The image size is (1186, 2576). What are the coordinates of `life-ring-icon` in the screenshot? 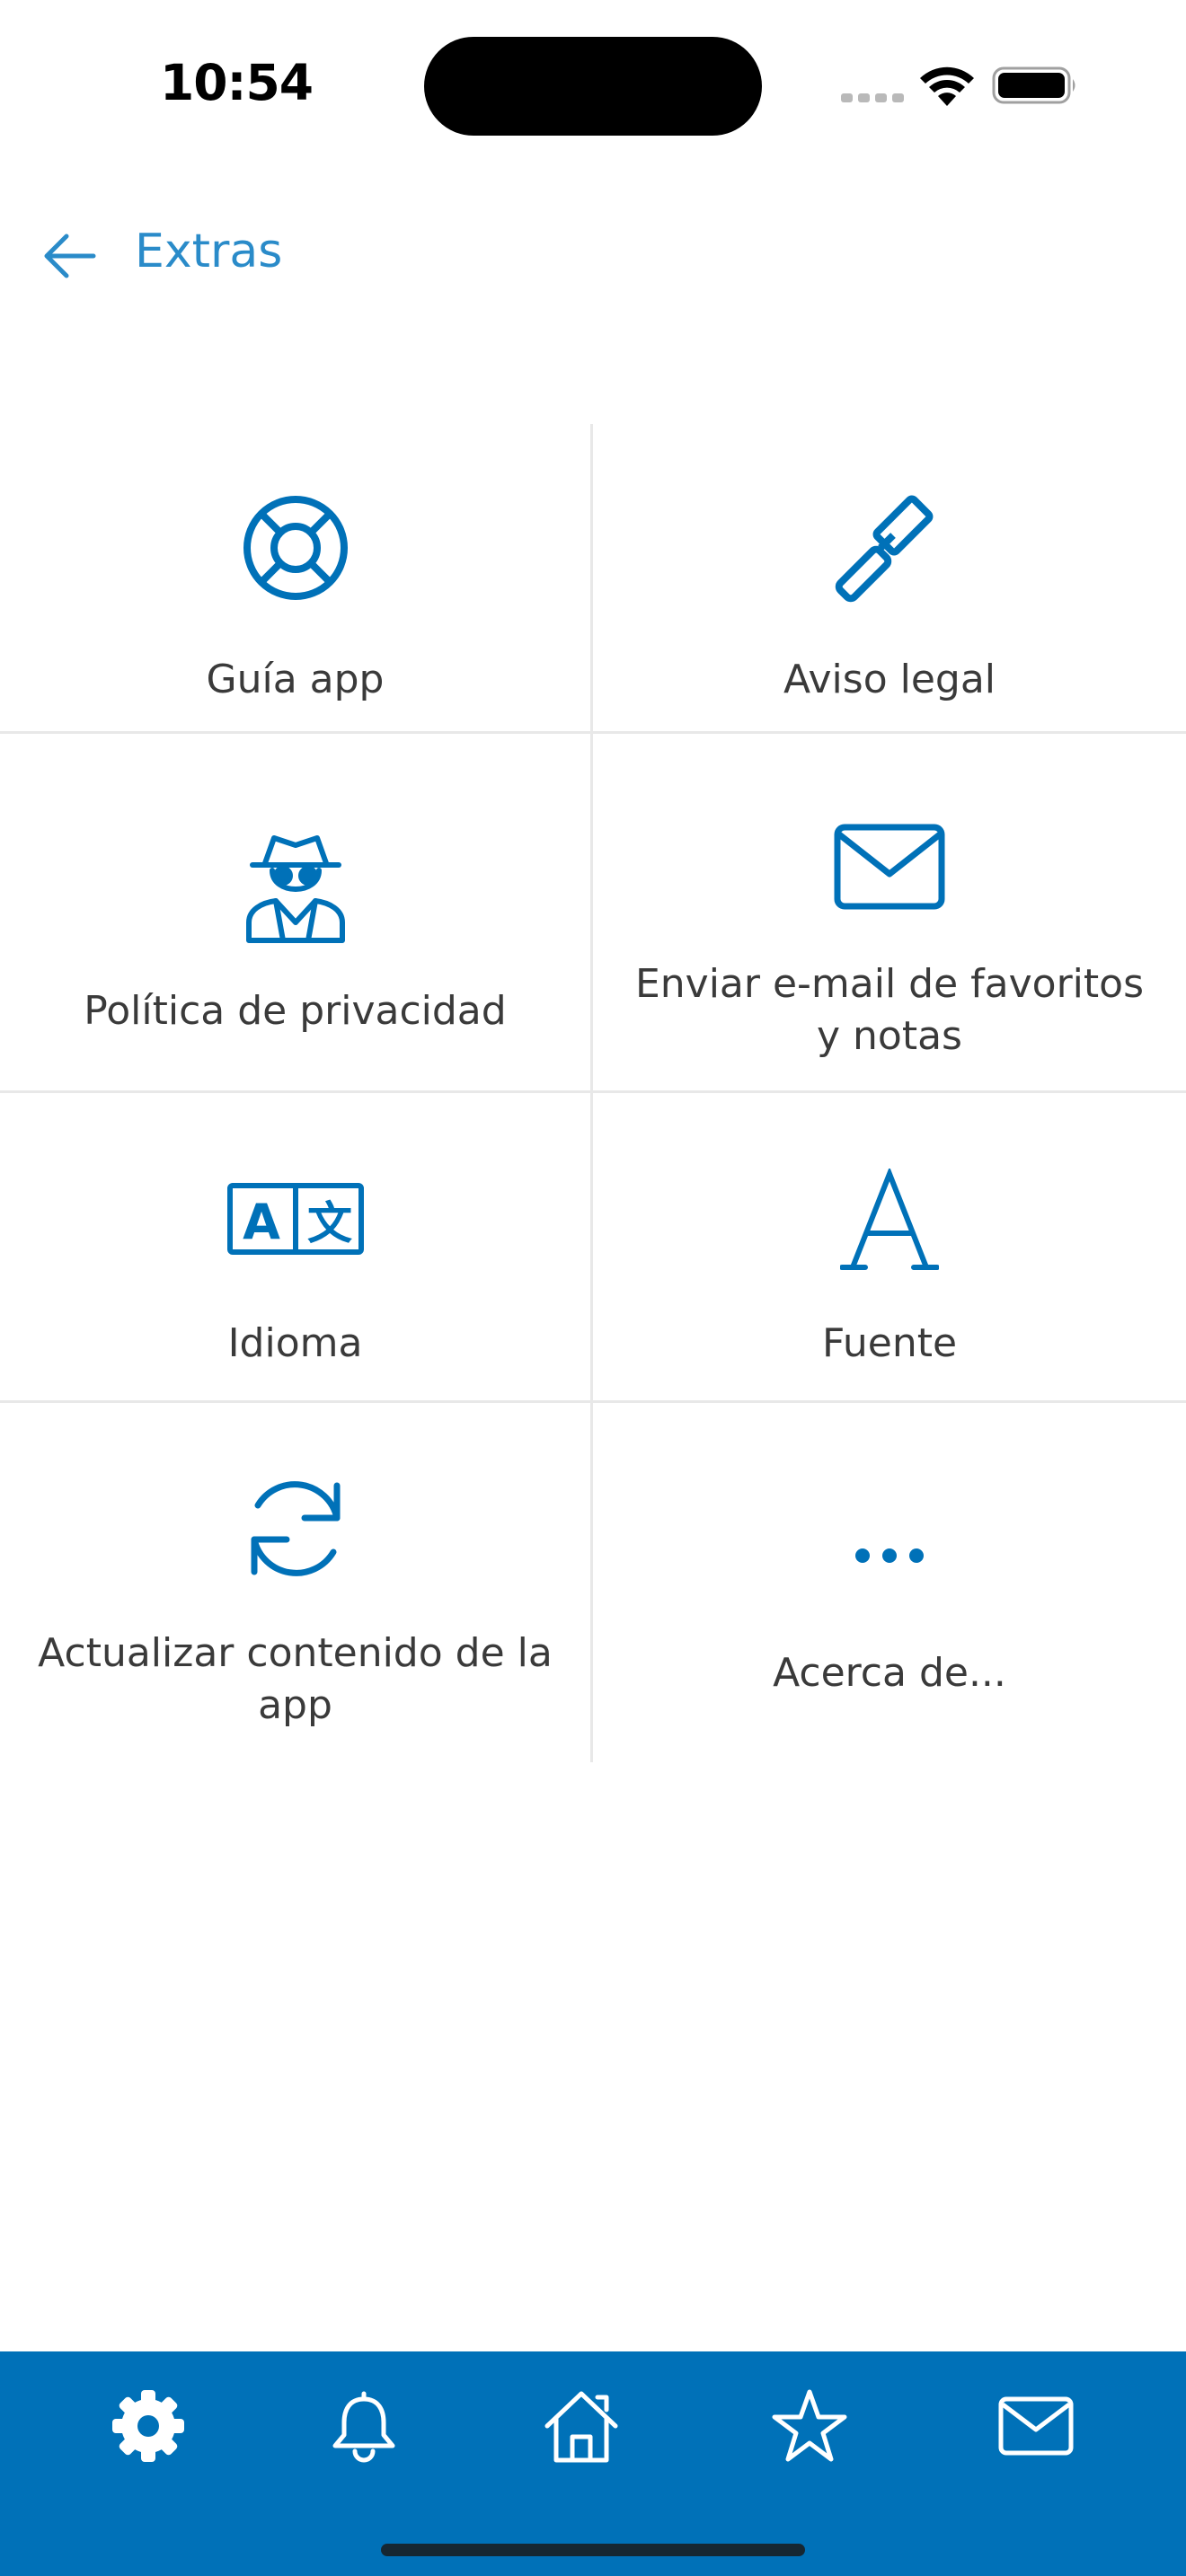 It's located at (295, 548).